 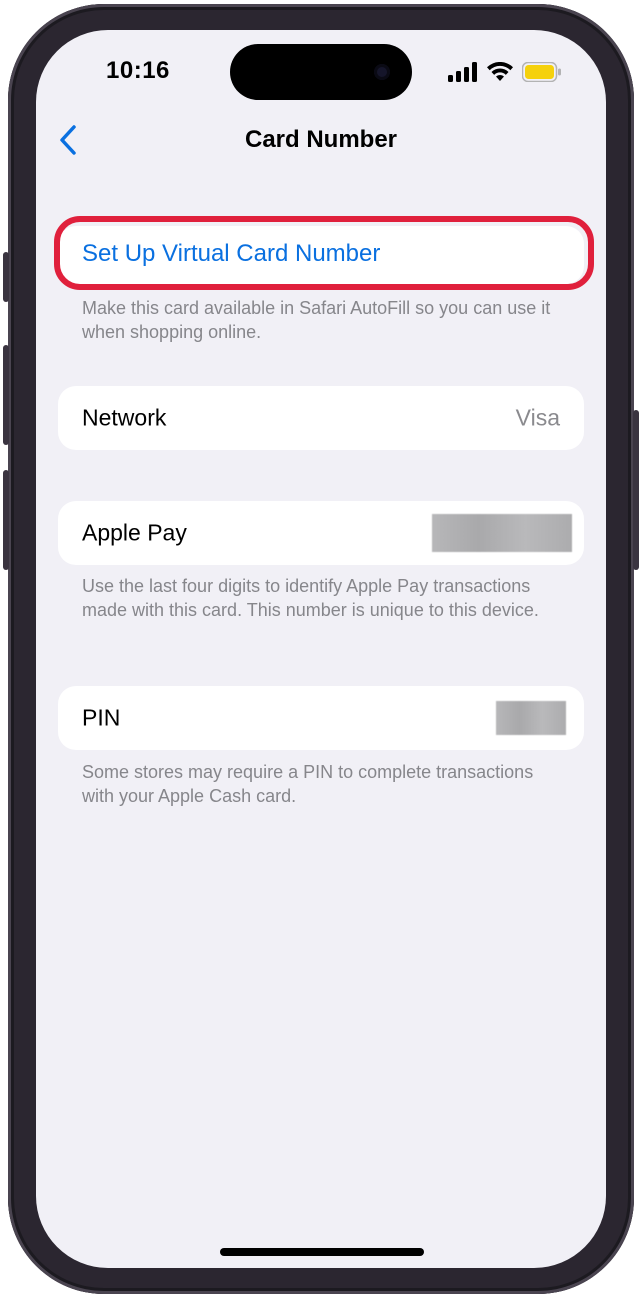 I want to click on network-value: Visa, so click(x=537, y=417).